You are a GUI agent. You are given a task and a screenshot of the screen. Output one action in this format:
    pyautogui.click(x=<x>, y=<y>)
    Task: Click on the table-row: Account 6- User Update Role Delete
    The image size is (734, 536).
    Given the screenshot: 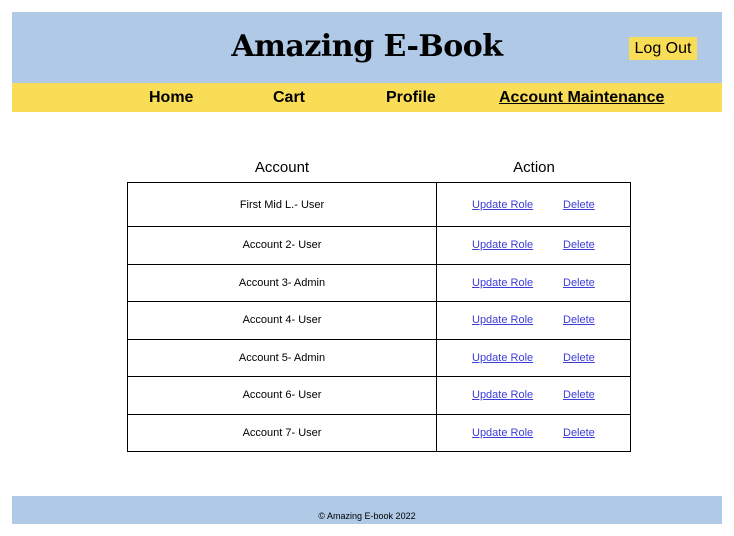 What is the action you would take?
    pyautogui.click(x=379, y=395)
    